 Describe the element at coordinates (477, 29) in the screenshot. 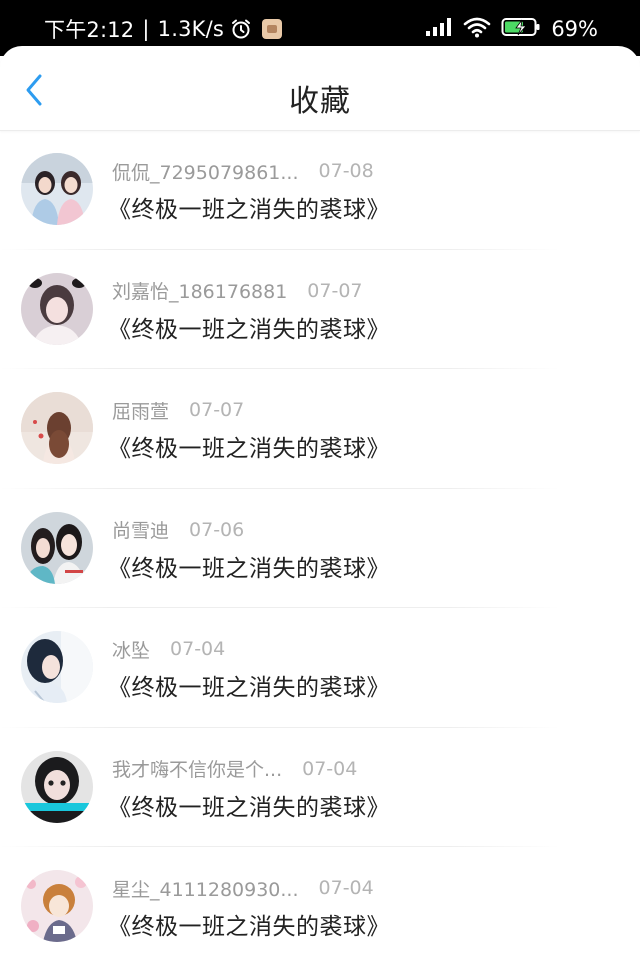

I see `wifi-icon` at that location.